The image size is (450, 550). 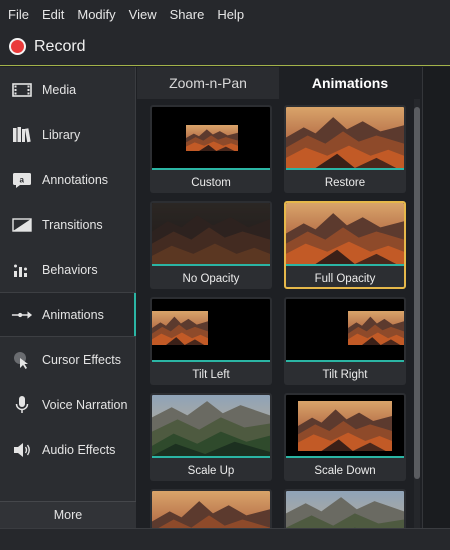 I want to click on animation-card-no-opacity: No Opacity, so click(x=211, y=245).